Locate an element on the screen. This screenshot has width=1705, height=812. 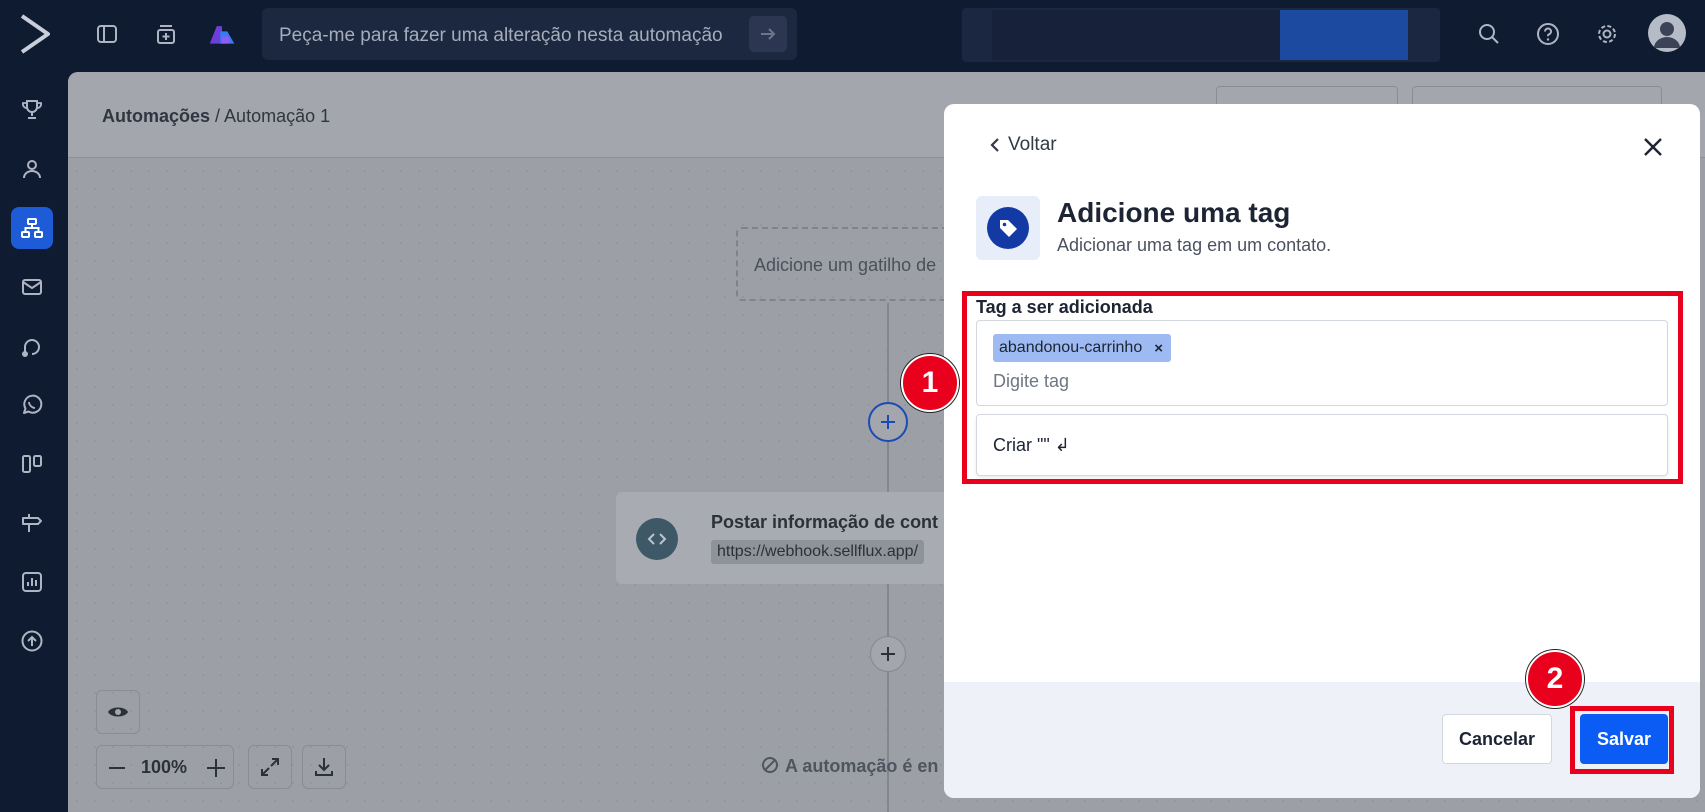
step-badge-1: 1 is located at coordinates (930, 383).